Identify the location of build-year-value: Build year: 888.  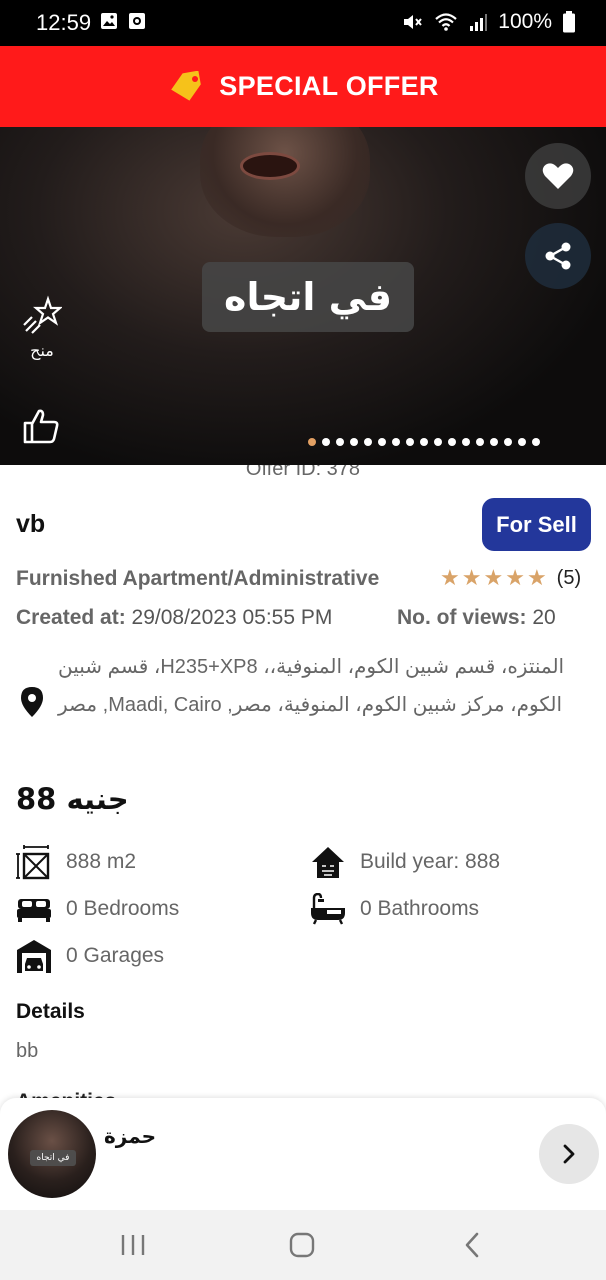
(430, 861).